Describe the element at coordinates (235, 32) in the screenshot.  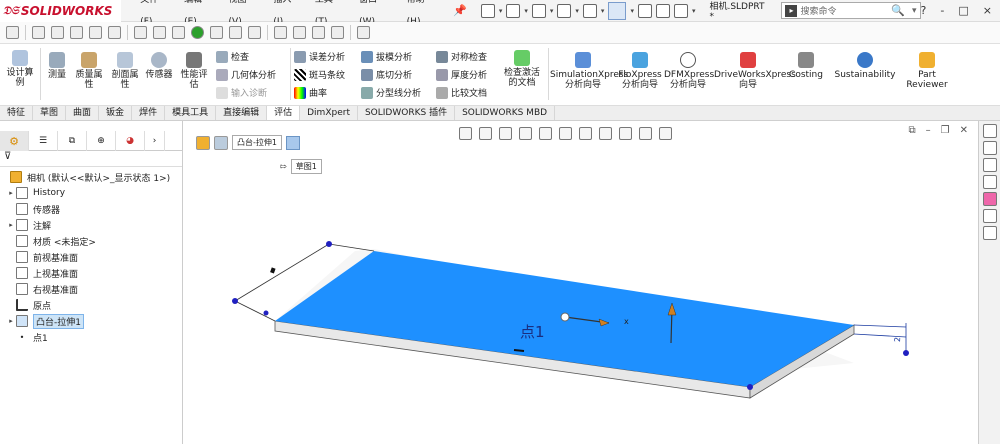
I see `pattern-icon` at that location.